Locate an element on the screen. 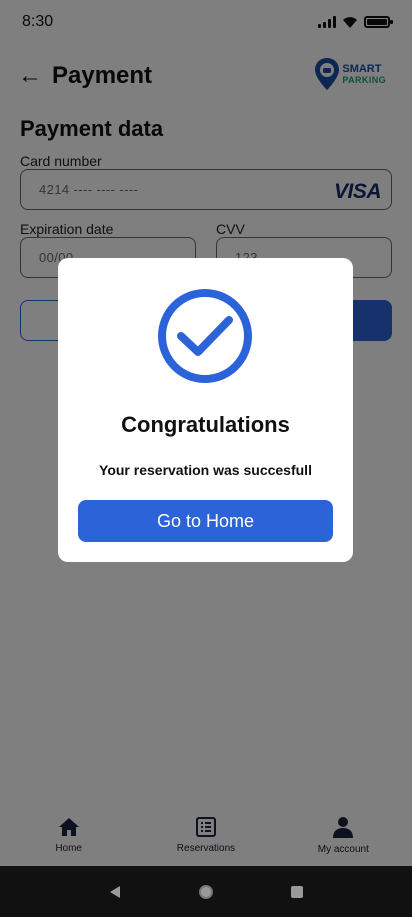  dialog-message: Your reservation was succesfull is located at coordinates (205, 470).